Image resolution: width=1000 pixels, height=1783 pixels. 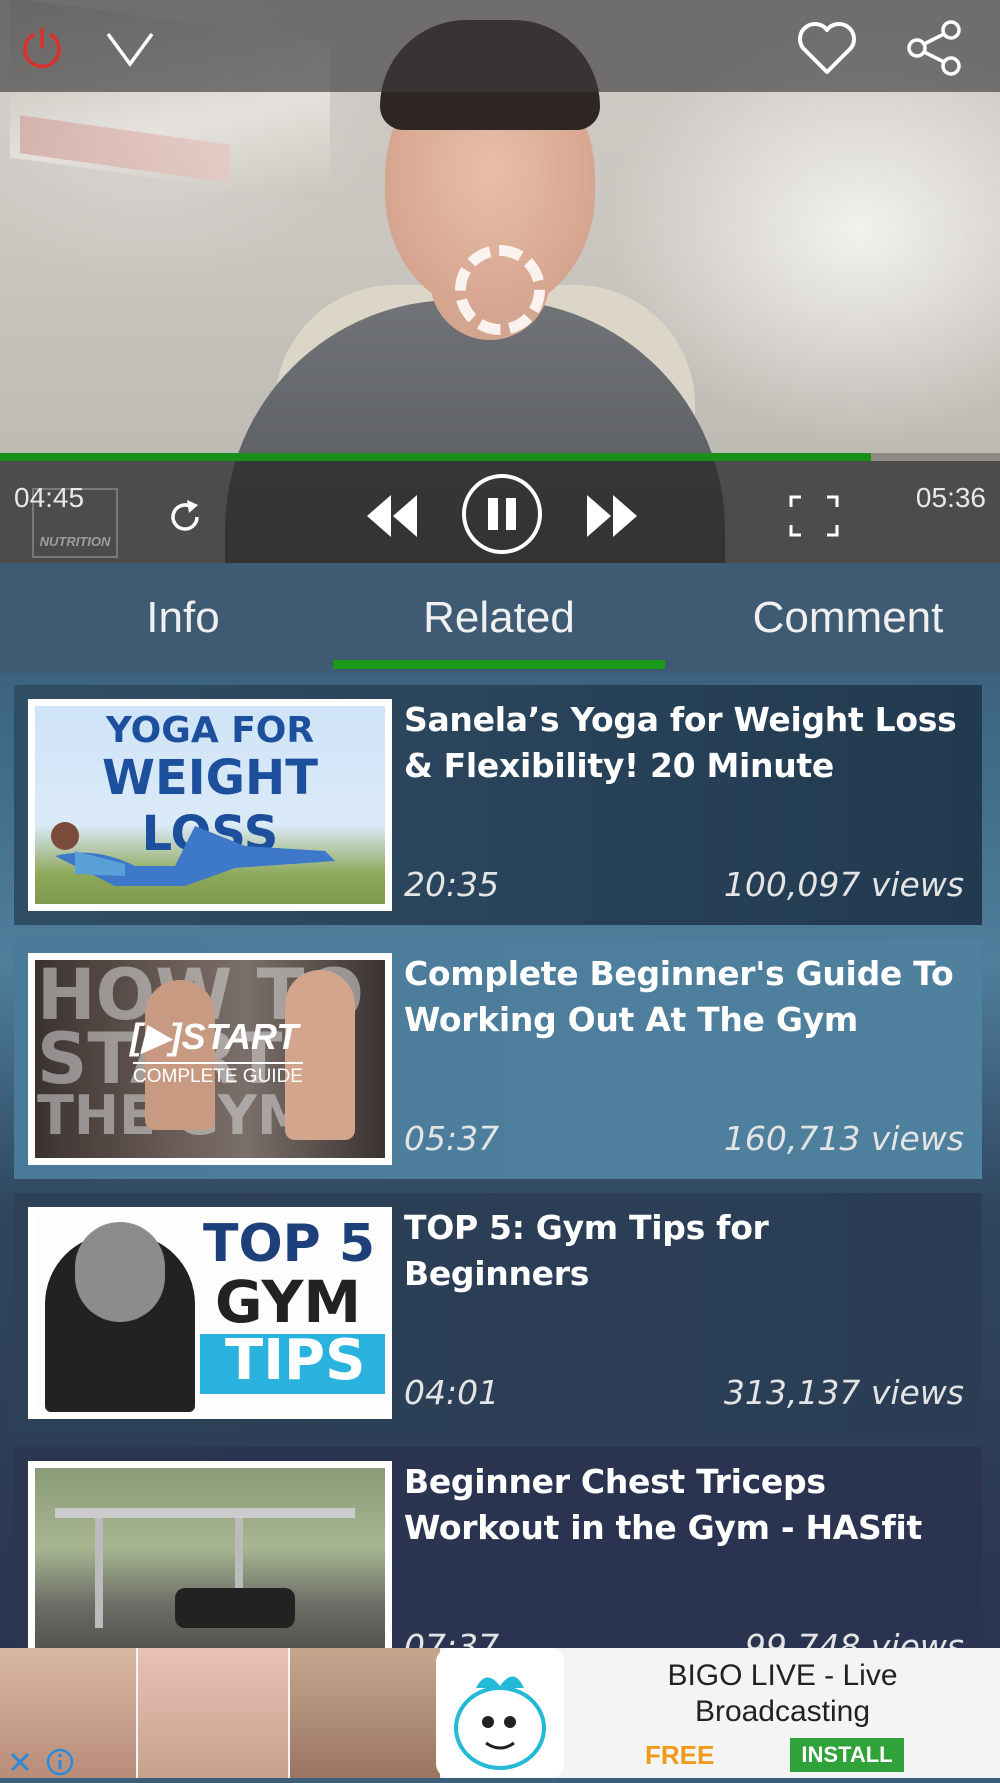 I want to click on heart-icon, so click(x=827, y=48).